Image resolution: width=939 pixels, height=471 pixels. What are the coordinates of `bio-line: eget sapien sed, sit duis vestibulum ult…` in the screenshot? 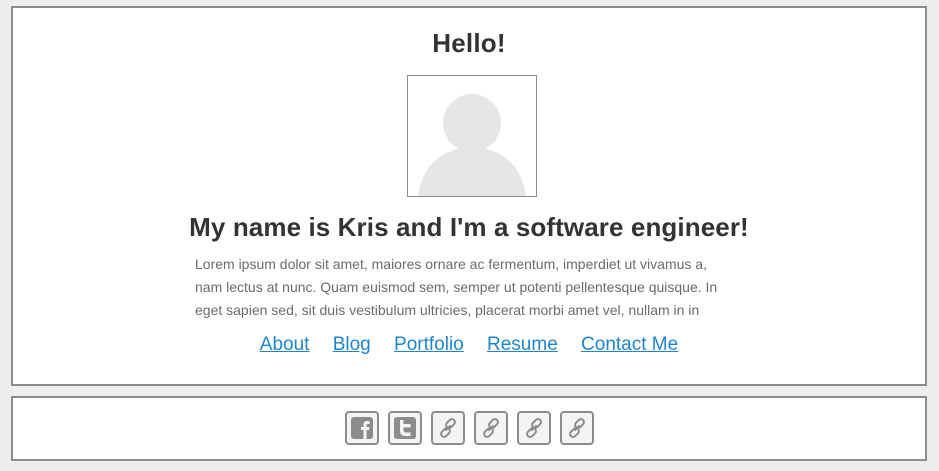 It's located at (447, 310).